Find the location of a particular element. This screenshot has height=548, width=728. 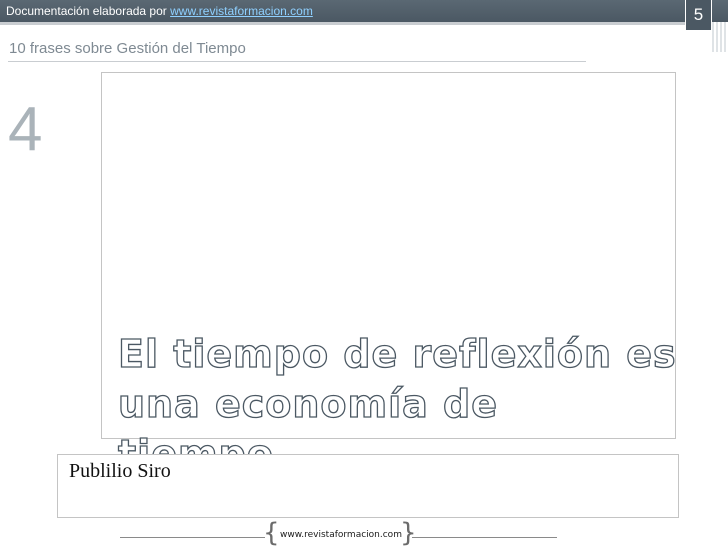

page-subtitle: 10 frases sobre Gestión del Tiempo is located at coordinates (127, 48).